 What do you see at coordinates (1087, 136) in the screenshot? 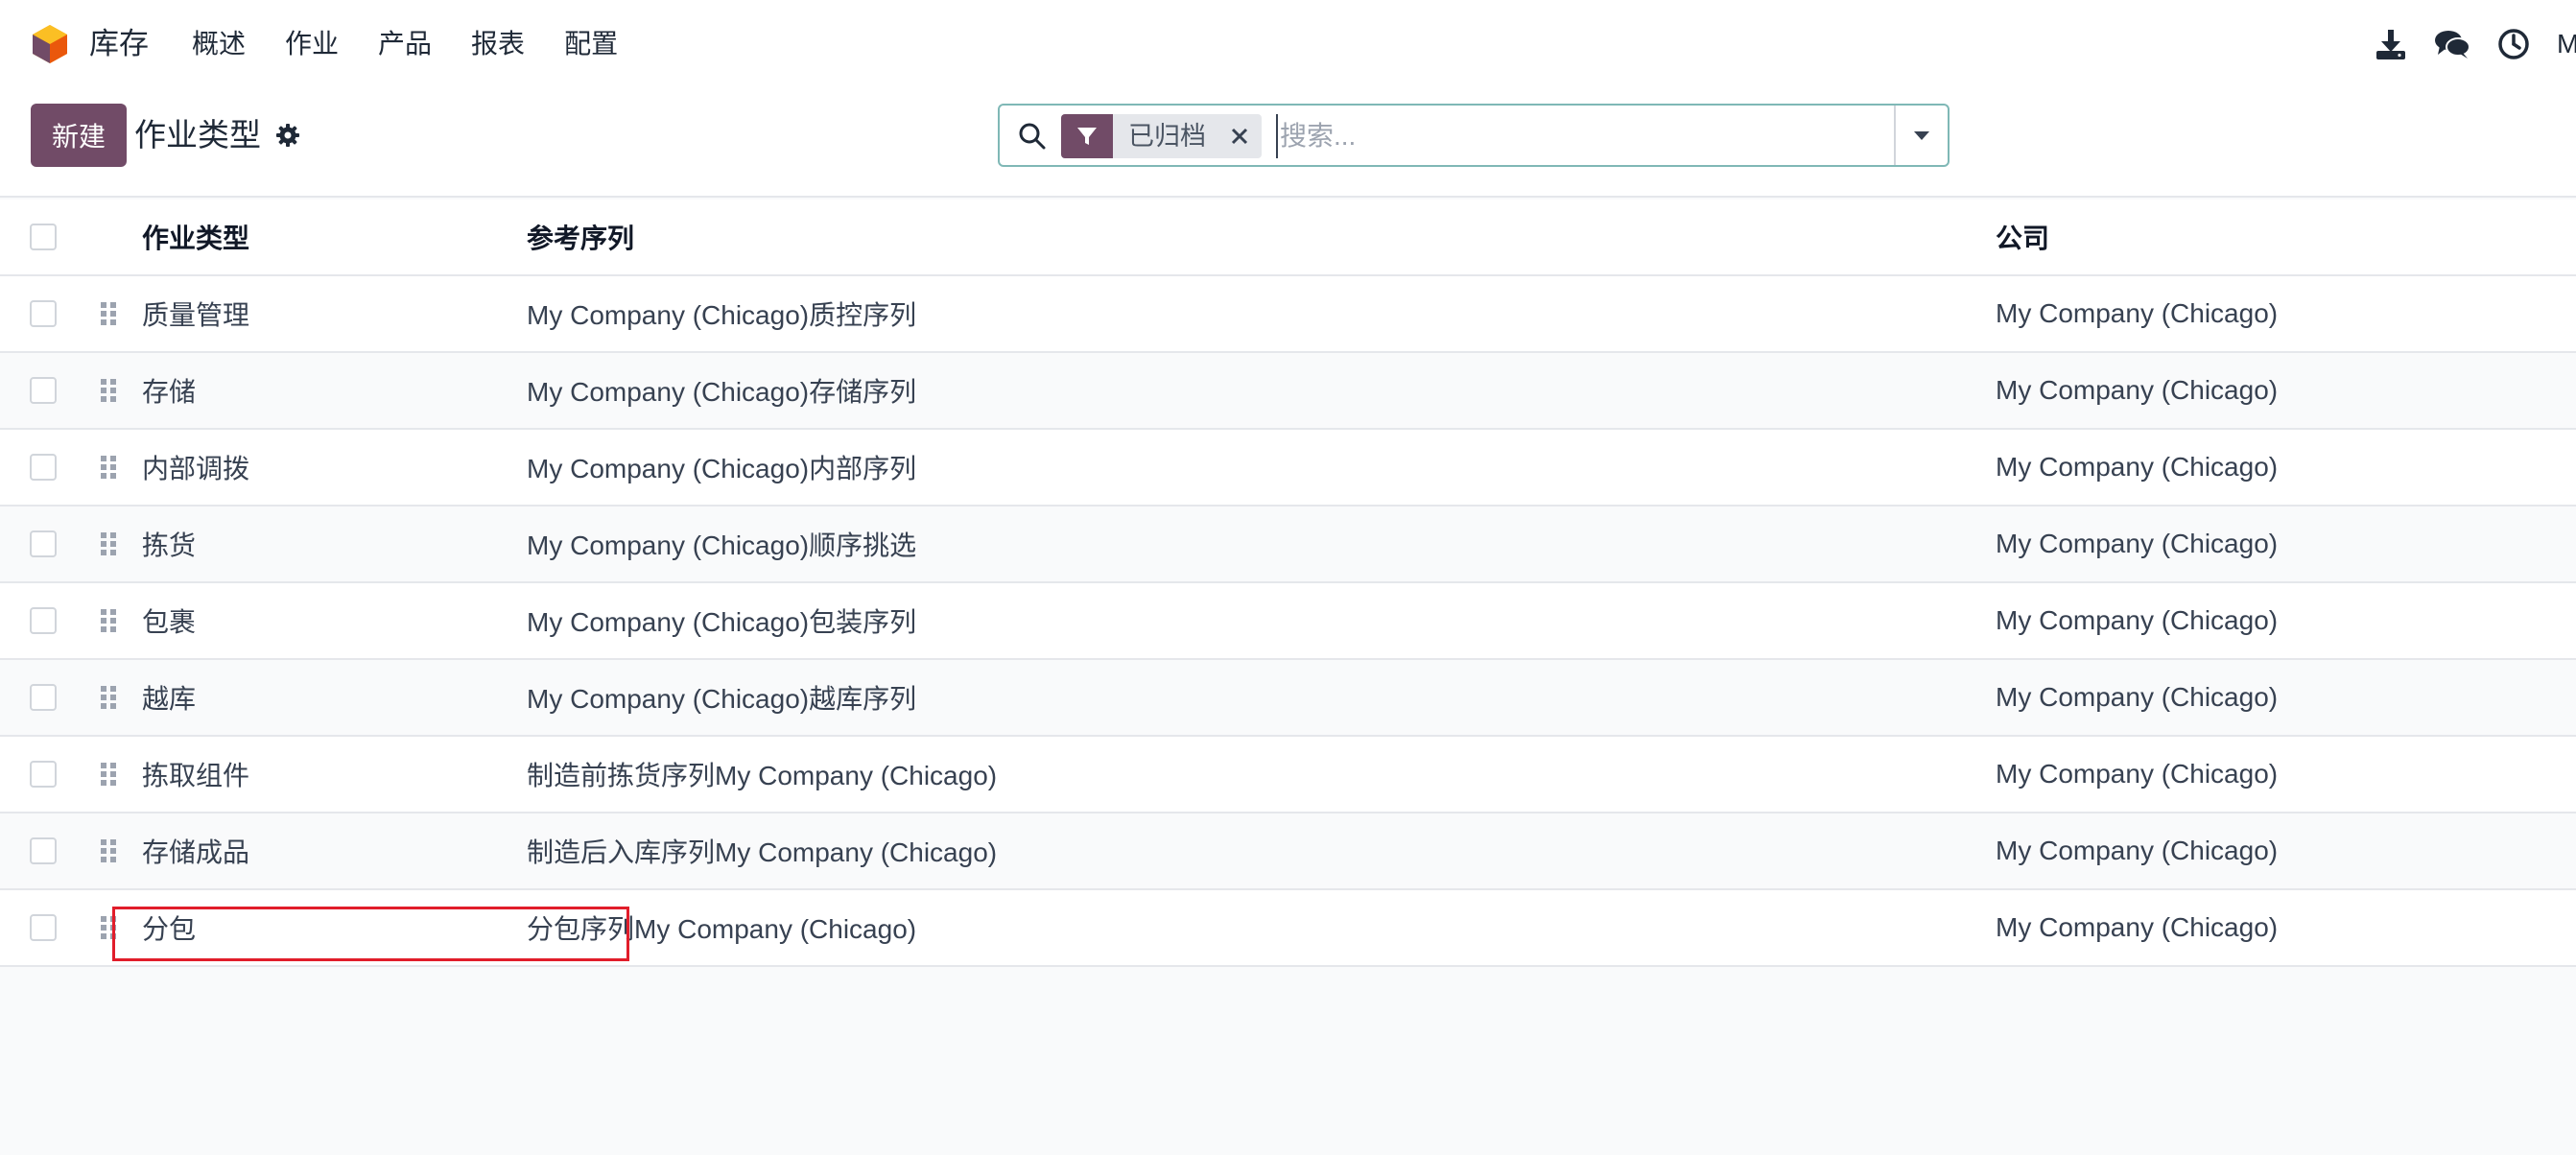
I see `filter-icon` at bounding box center [1087, 136].